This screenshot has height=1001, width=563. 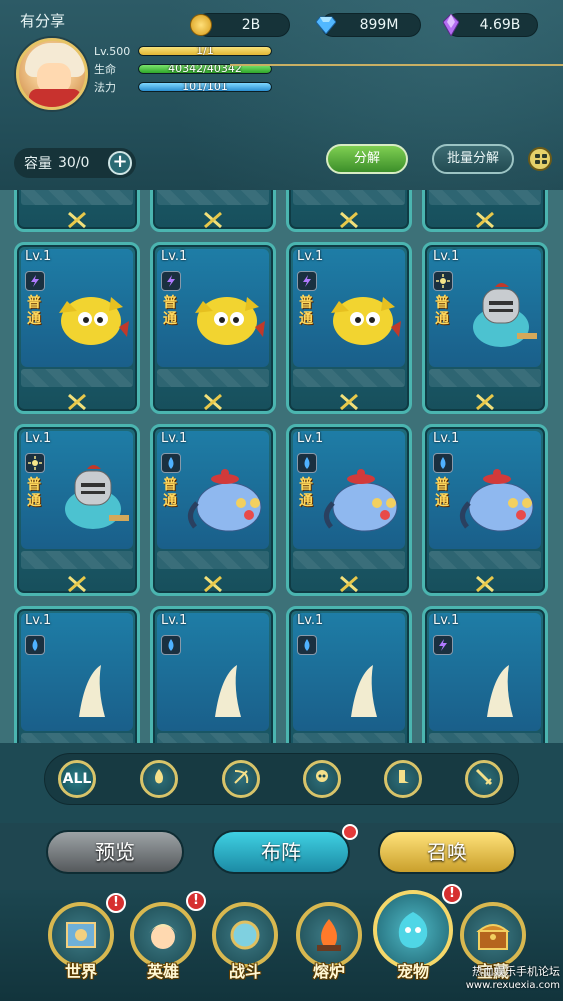 What do you see at coordinates (512, 985) in the screenshot?
I see `watermark-url: www.rexuexia.com` at bounding box center [512, 985].